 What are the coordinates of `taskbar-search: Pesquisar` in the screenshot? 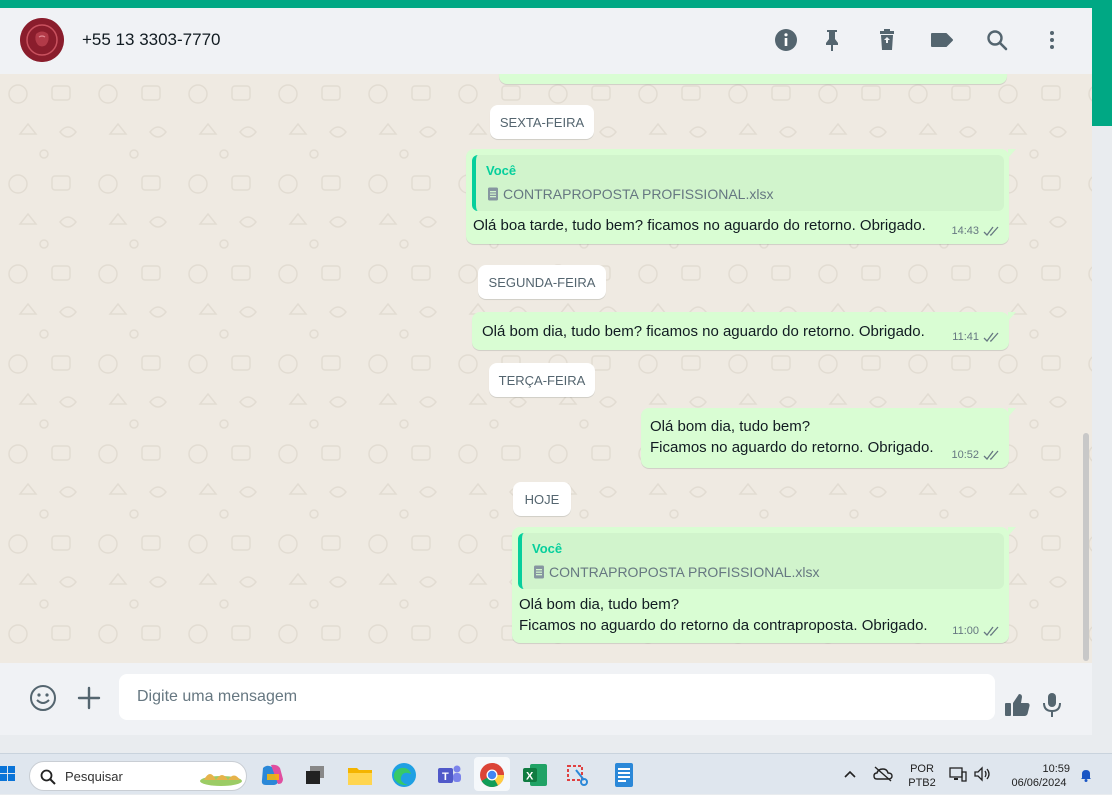 It's located at (138, 776).